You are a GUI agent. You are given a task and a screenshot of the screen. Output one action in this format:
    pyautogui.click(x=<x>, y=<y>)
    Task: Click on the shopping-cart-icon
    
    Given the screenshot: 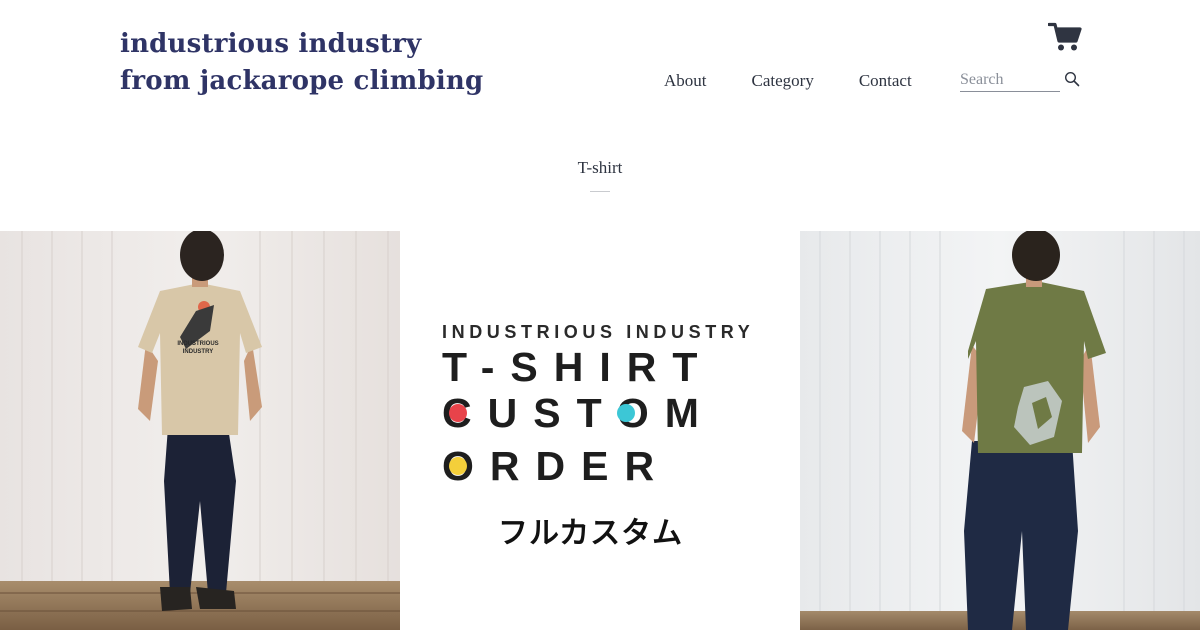 What is the action you would take?
    pyautogui.click(x=1065, y=37)
    